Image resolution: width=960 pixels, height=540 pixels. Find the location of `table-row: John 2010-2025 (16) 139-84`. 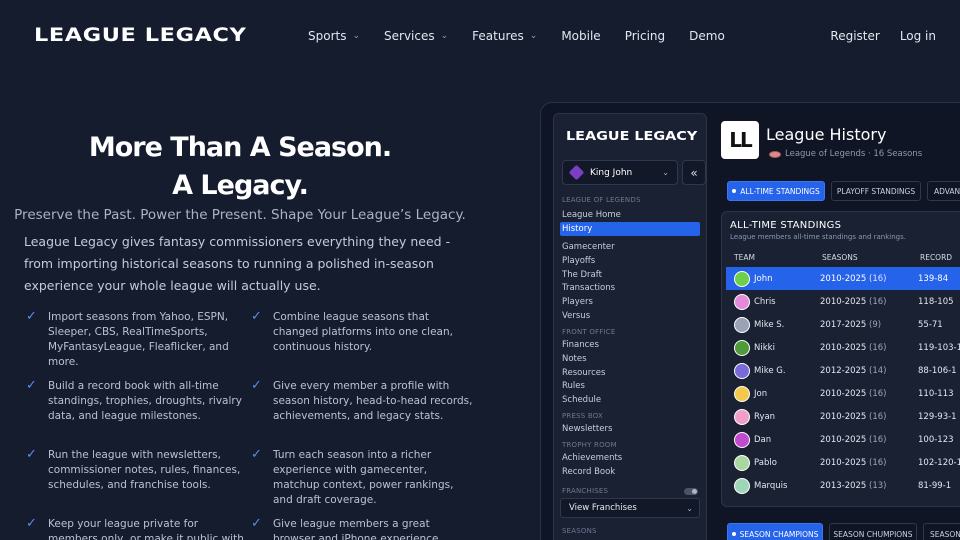

table-row: John 2010-2025 (16) 139-84 is located at coordinates (843, 278).